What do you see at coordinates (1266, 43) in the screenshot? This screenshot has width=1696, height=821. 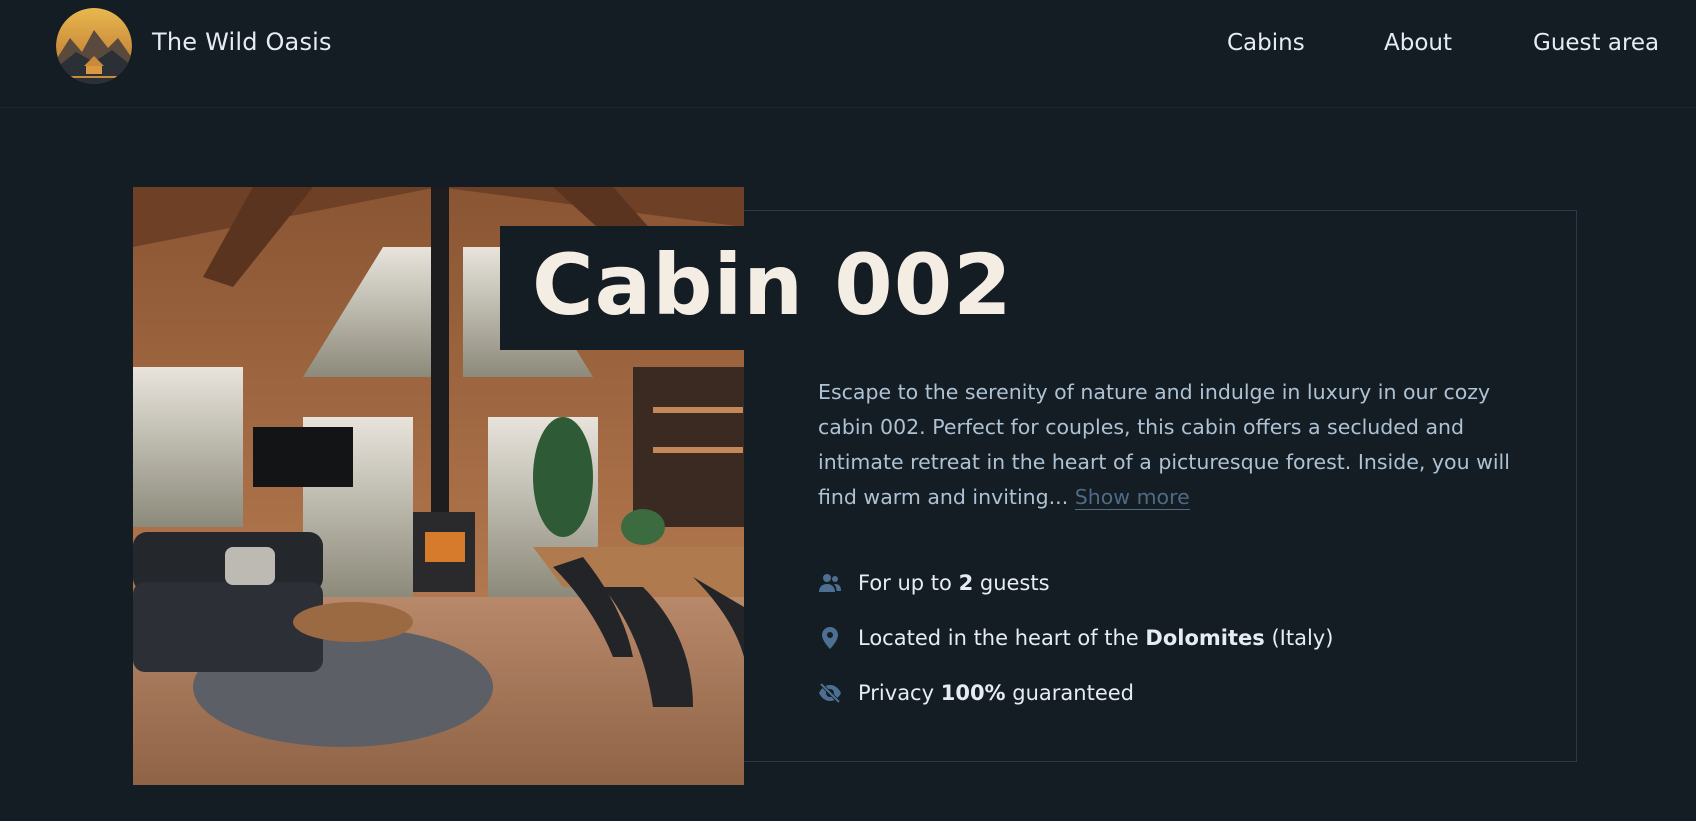 I see `nav-cabins: Cabins` at bounding box center [1266, 43].